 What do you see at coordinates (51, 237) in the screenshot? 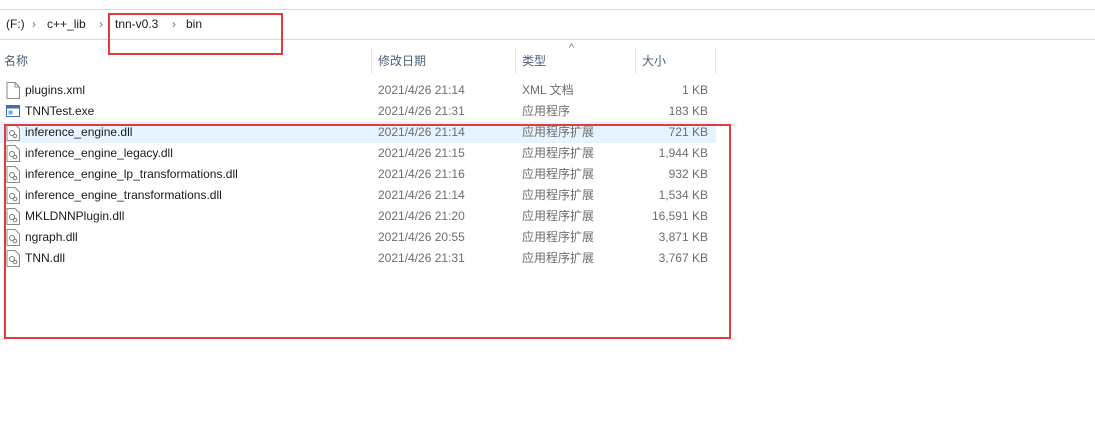
I see `file-name: ngraph.dll` at bounding box center [51, 237].